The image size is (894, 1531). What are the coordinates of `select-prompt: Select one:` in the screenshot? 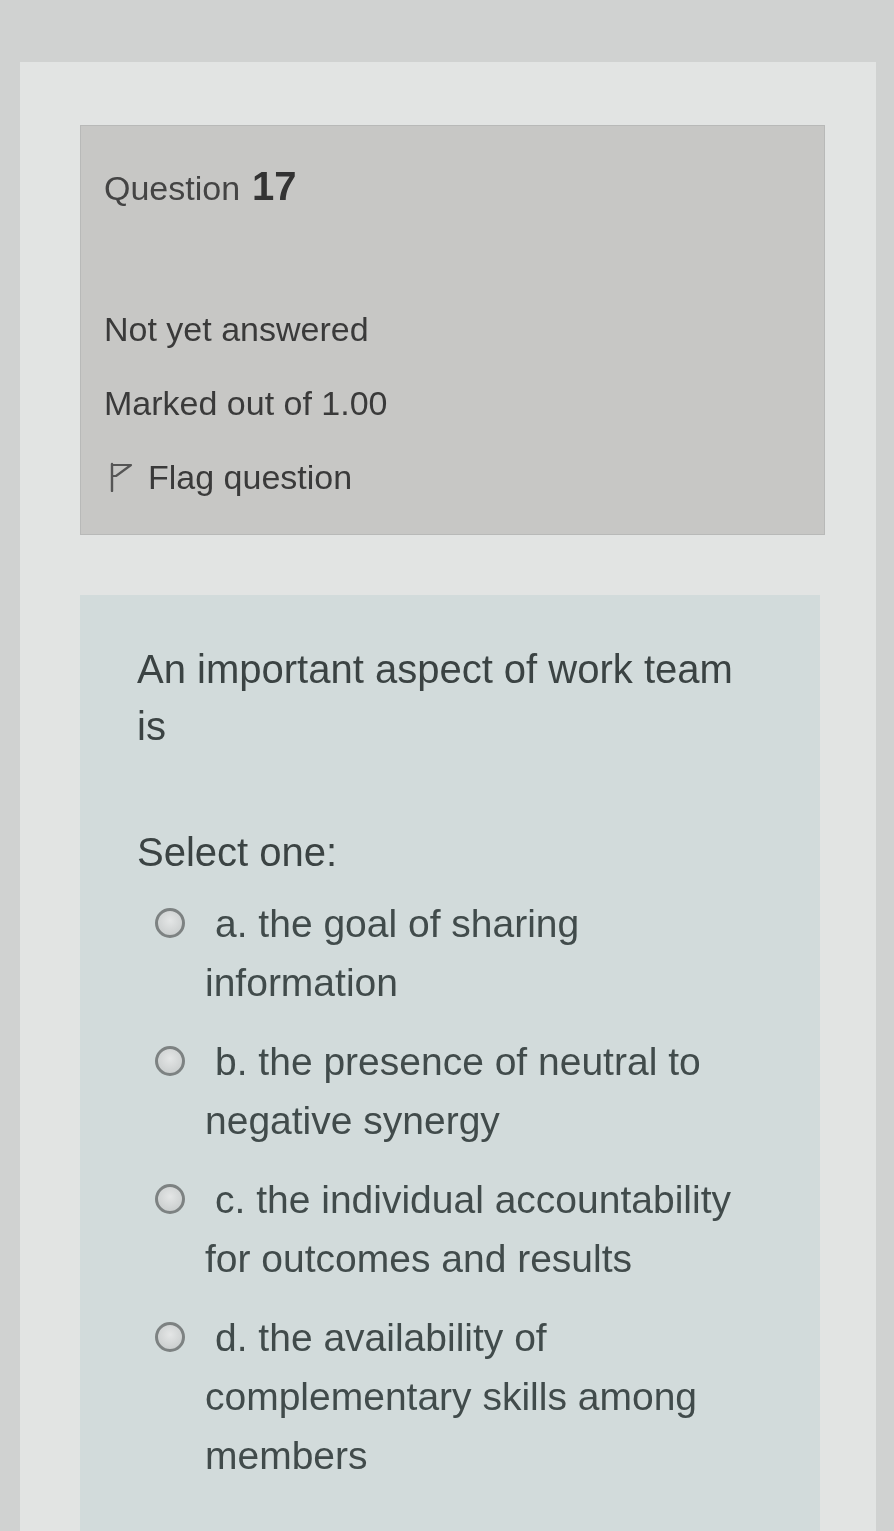 It's located at (238, 852).